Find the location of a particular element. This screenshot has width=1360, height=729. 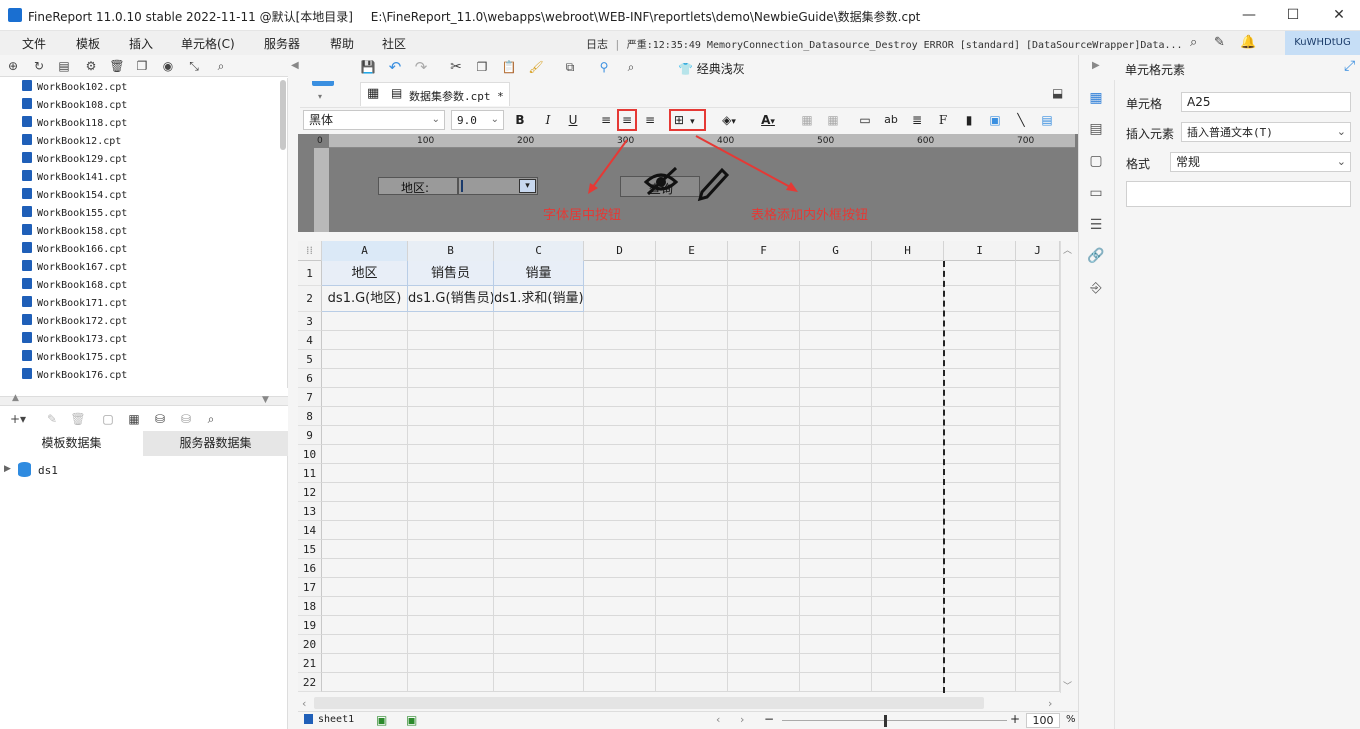

menu-cell: 单元格(C) is located at coordinates (208, 43).